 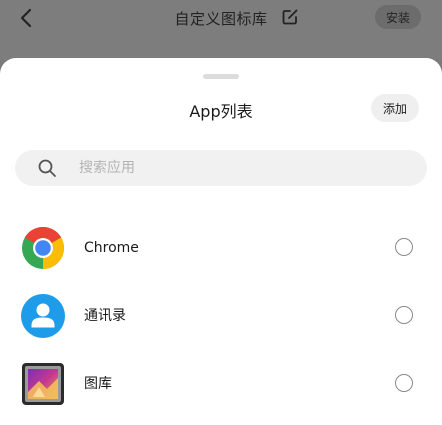 What do you see at coordinates (221, 76) in the screenshot?
I see `drag-handle` at bounding box center [221, 76].